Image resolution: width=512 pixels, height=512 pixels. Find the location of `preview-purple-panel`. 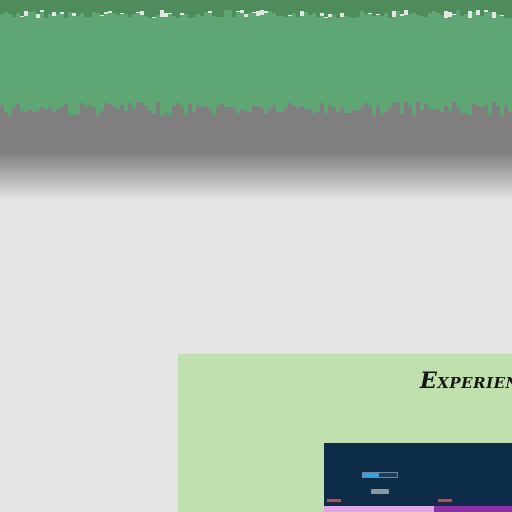

preview-purple-panel is located at coordinates (473, 509).